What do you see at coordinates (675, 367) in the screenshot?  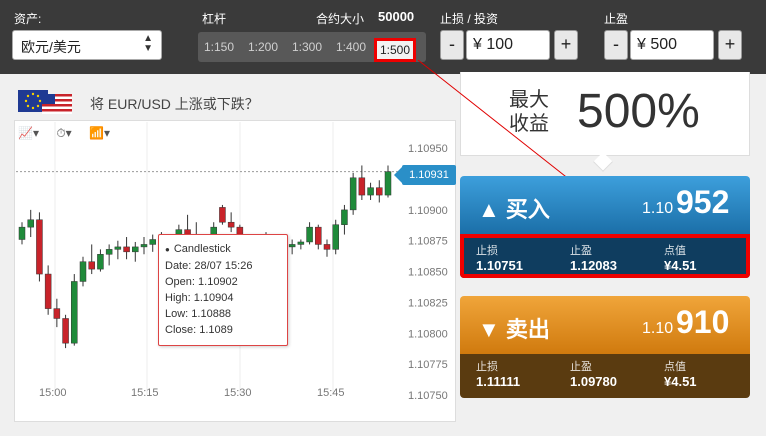 I see `sell-pip-label: 点值` at bounding box center [675, 367].